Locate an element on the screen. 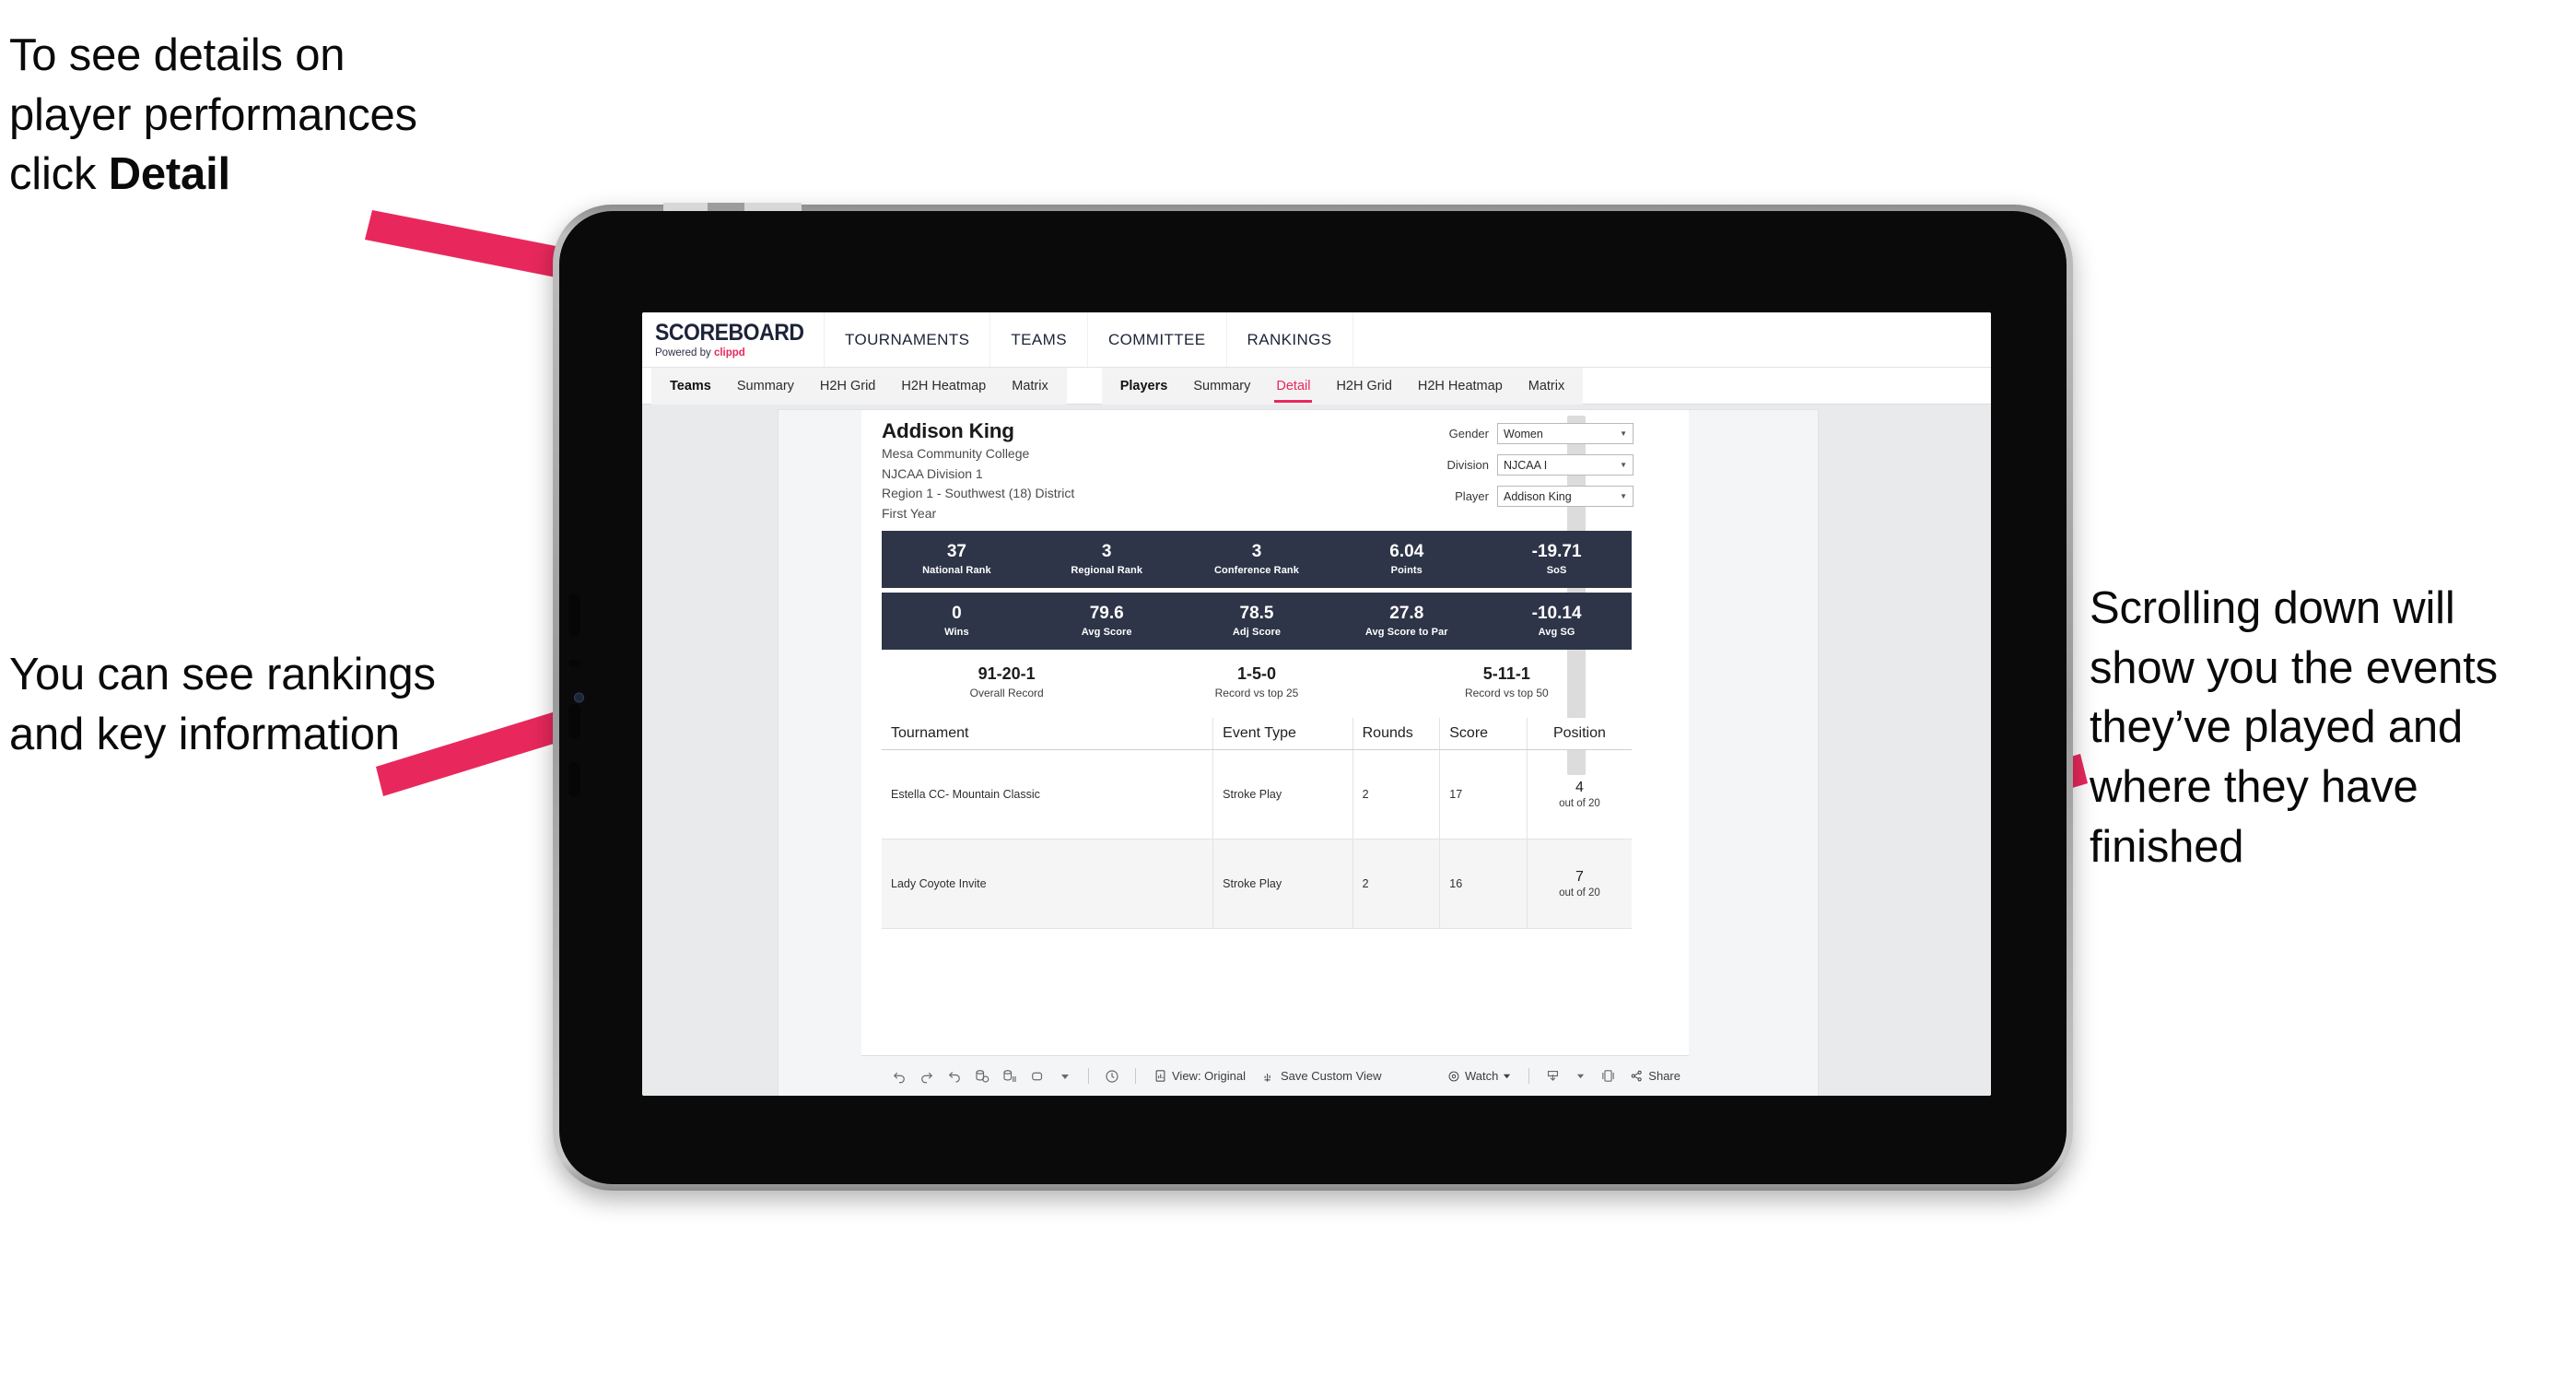 The height and width of the screenshot is (1386, 2576). pan-icon is located at coordinates (1037, 1076).